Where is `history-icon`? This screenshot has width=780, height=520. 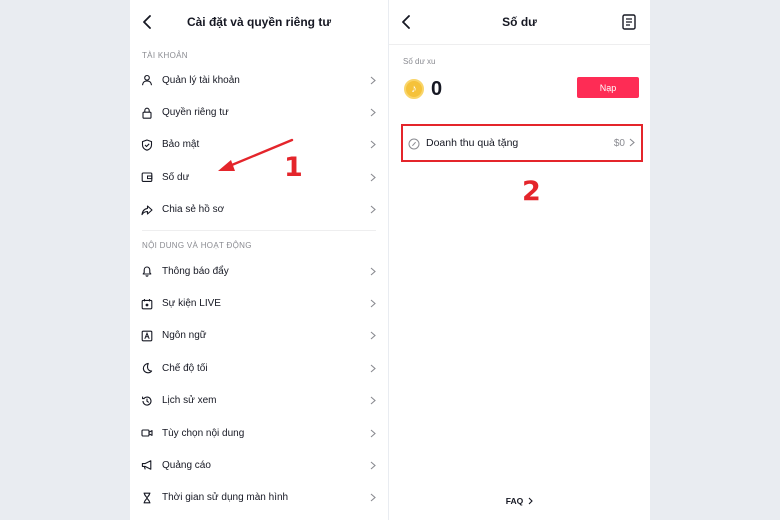
history-icon is located at coordinates (147, 401).